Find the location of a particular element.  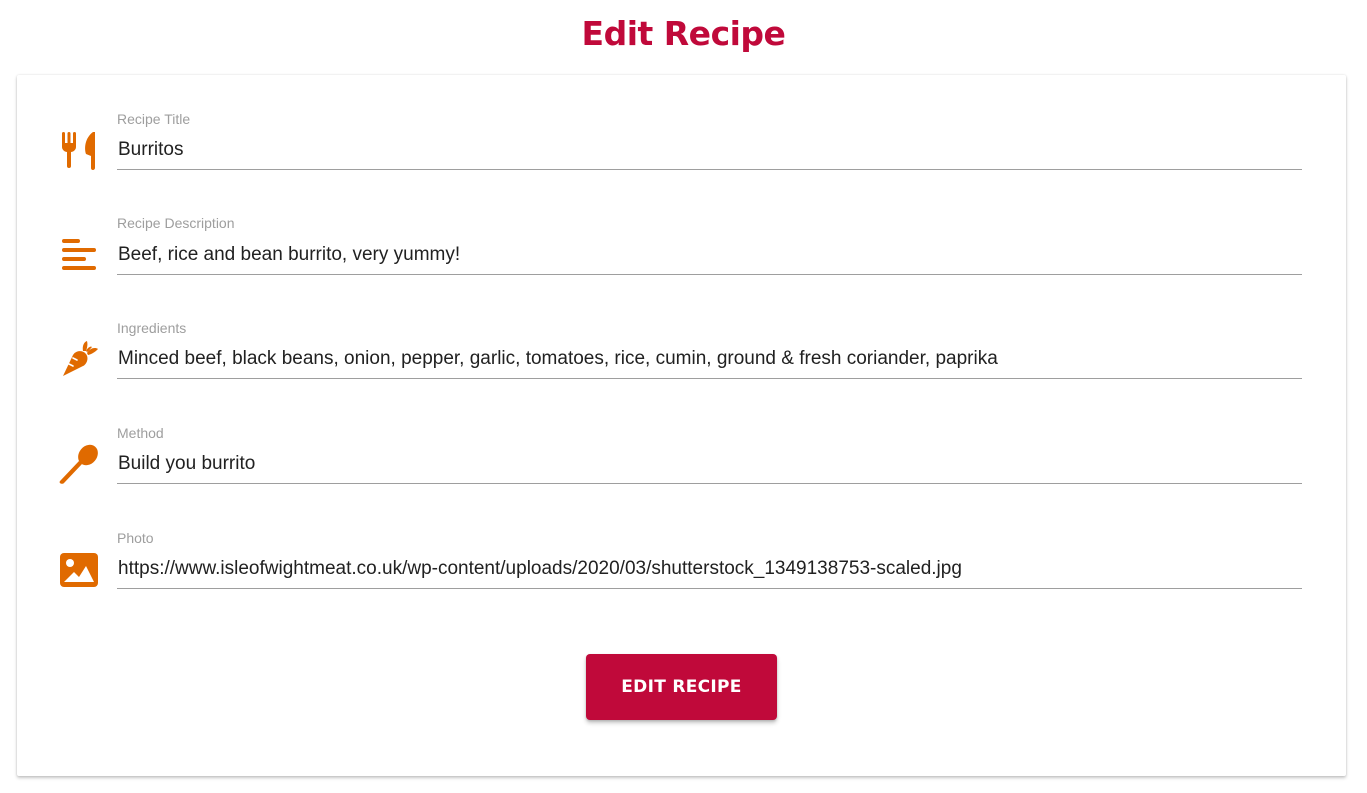

carrot-icon is located at coordinates (79, 359).